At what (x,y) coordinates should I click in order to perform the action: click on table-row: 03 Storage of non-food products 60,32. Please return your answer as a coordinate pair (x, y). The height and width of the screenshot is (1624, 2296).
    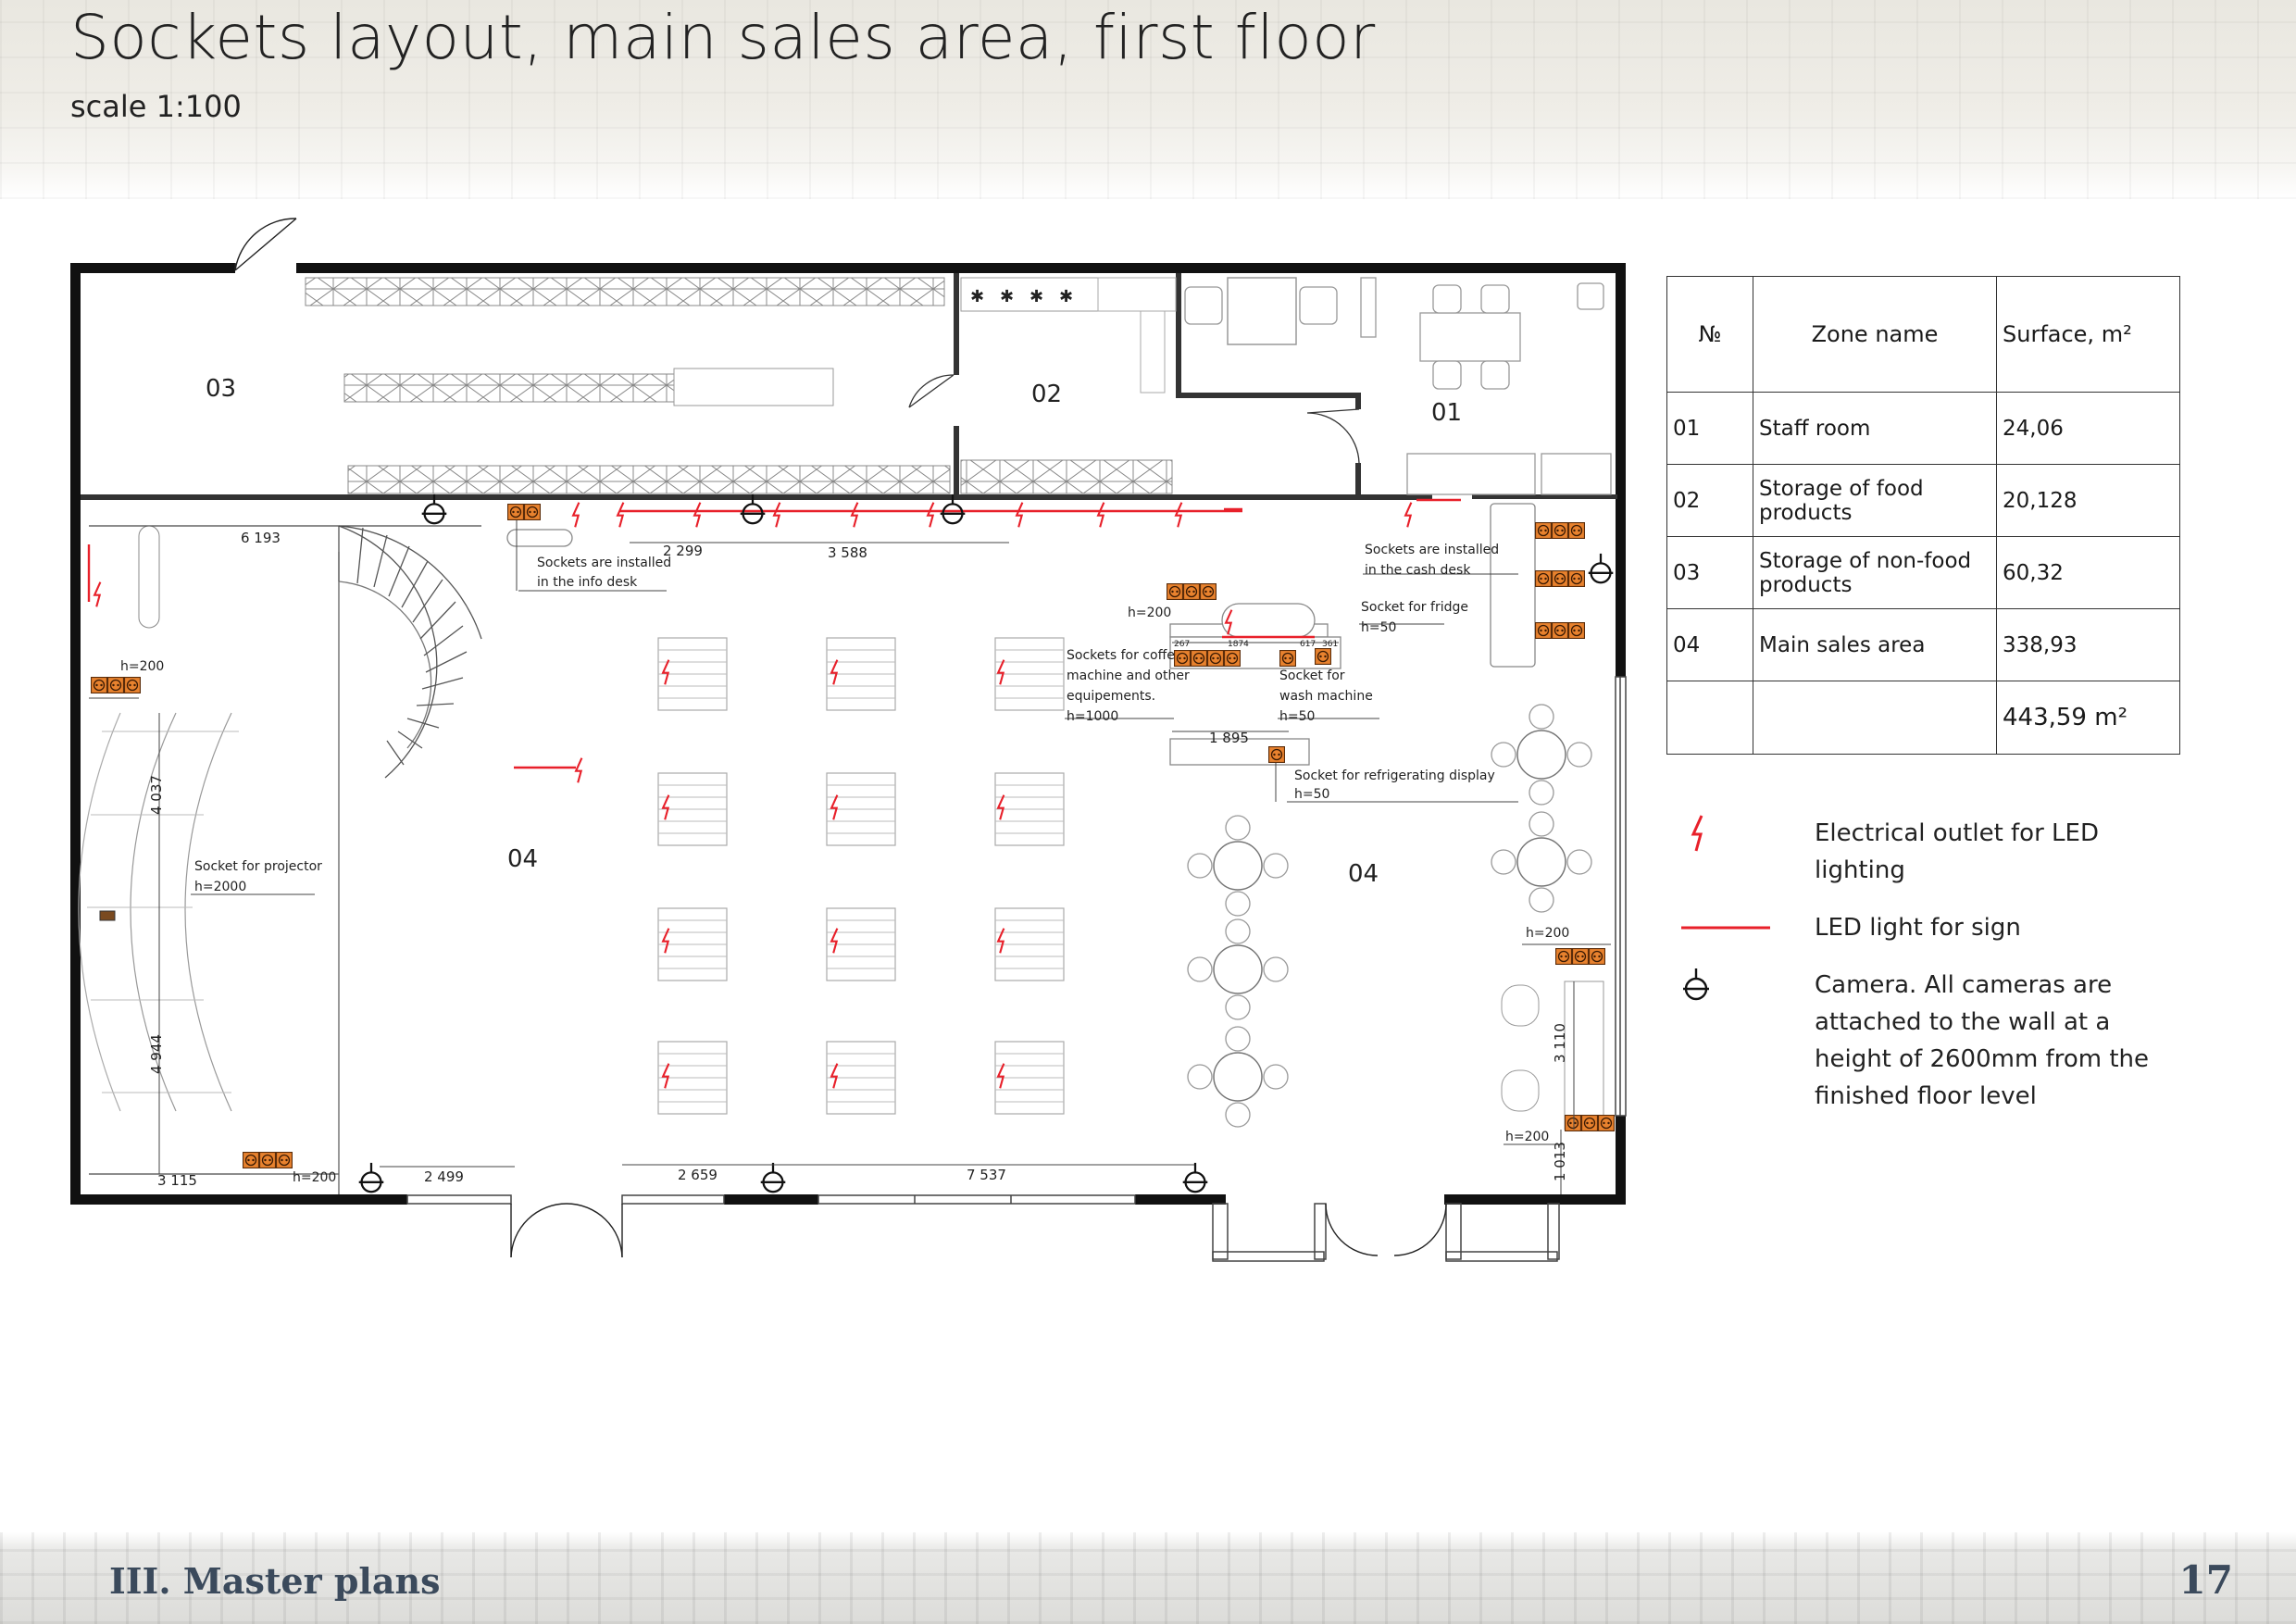
    Looking at the image, I should click on (1923, 572).